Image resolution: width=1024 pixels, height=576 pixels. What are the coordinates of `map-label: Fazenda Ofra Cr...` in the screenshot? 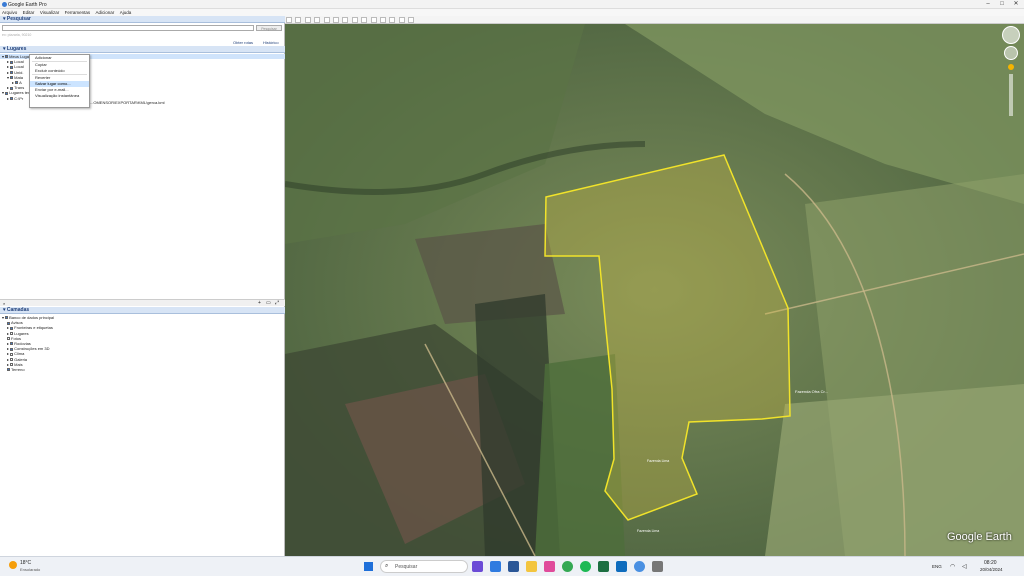 It's located at (811, 391).